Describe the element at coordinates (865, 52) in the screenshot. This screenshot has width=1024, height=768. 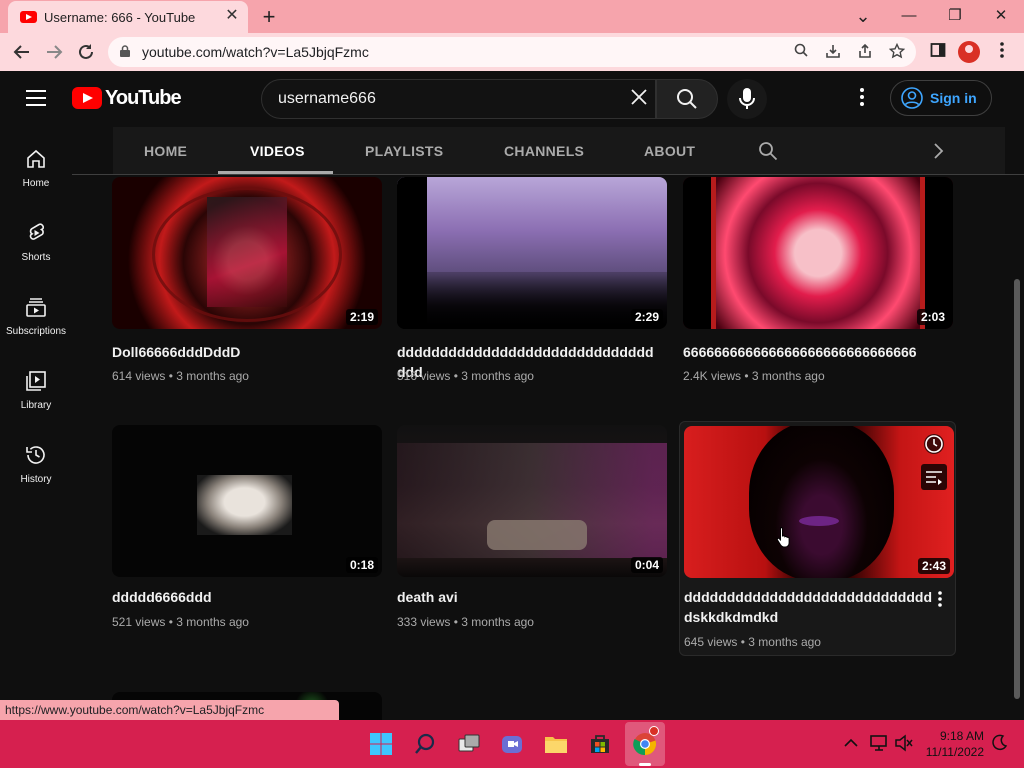
I see `share-icon` at that location.